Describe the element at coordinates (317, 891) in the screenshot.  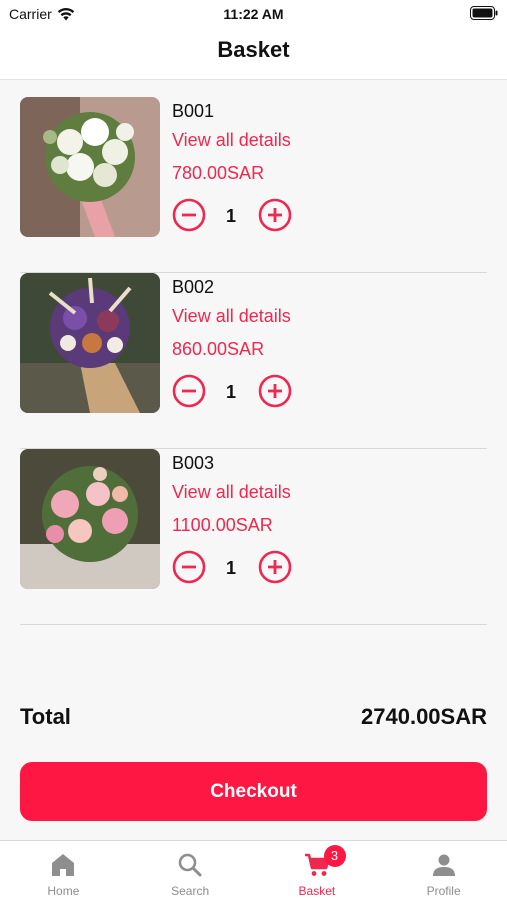
I see `tab-label: Basket` at that location.